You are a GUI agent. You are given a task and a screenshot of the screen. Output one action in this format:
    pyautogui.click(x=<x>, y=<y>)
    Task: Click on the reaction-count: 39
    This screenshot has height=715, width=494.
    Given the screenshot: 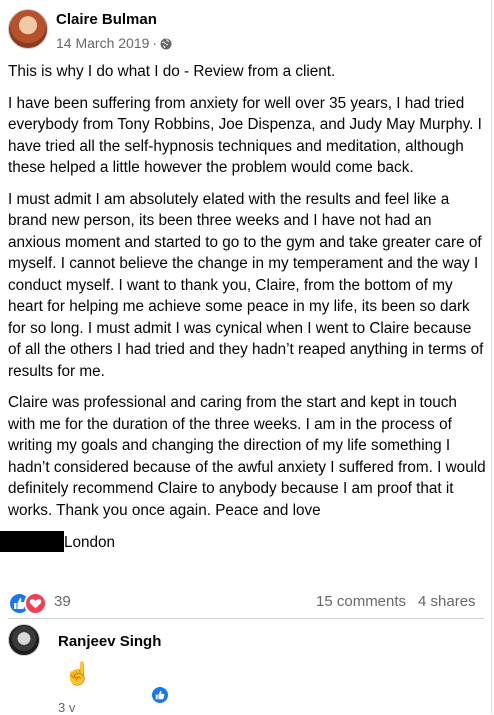 What is the action you would take?
    pyautogui.click(x=62, y=601)
    